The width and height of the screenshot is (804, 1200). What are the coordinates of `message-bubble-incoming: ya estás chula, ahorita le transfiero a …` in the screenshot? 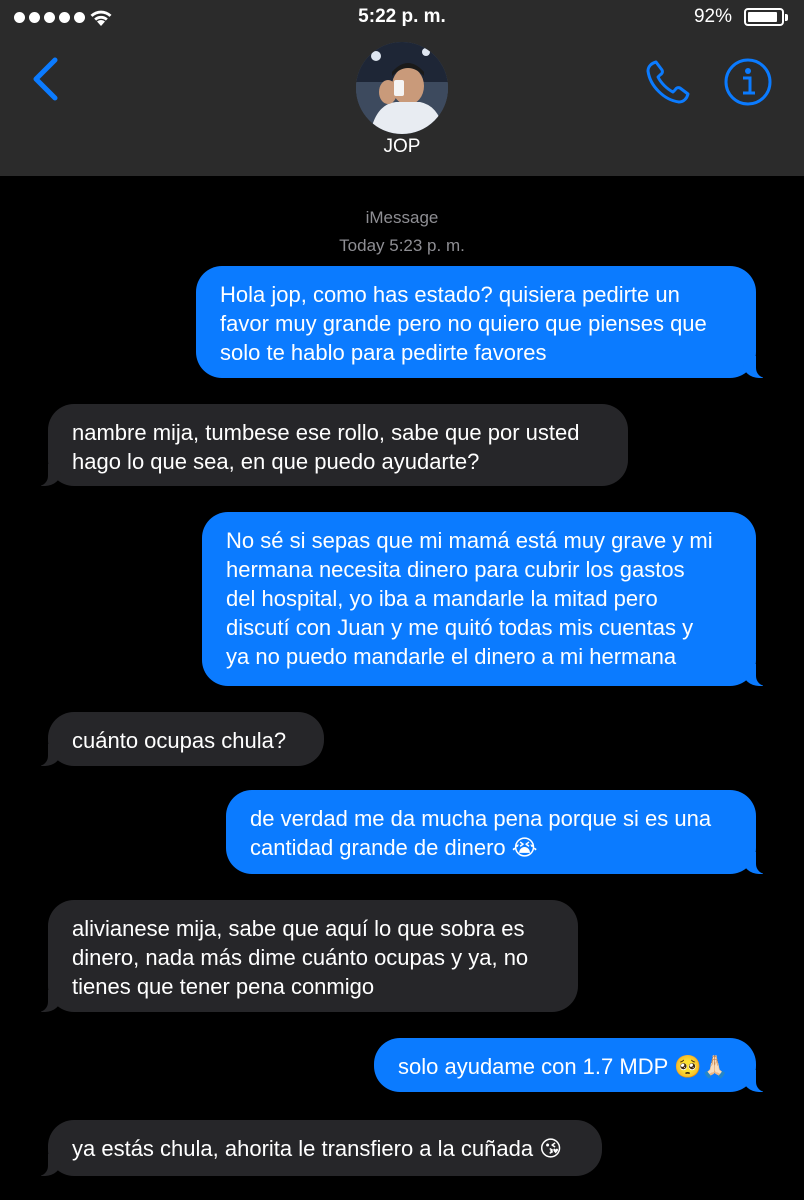 It's located at (312, 1148).